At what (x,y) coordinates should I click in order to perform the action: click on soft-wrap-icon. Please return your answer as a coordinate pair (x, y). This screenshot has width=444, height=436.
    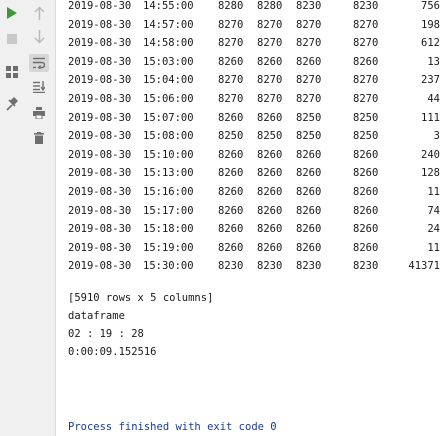
    Looking at the image, I should click on (39, 63).